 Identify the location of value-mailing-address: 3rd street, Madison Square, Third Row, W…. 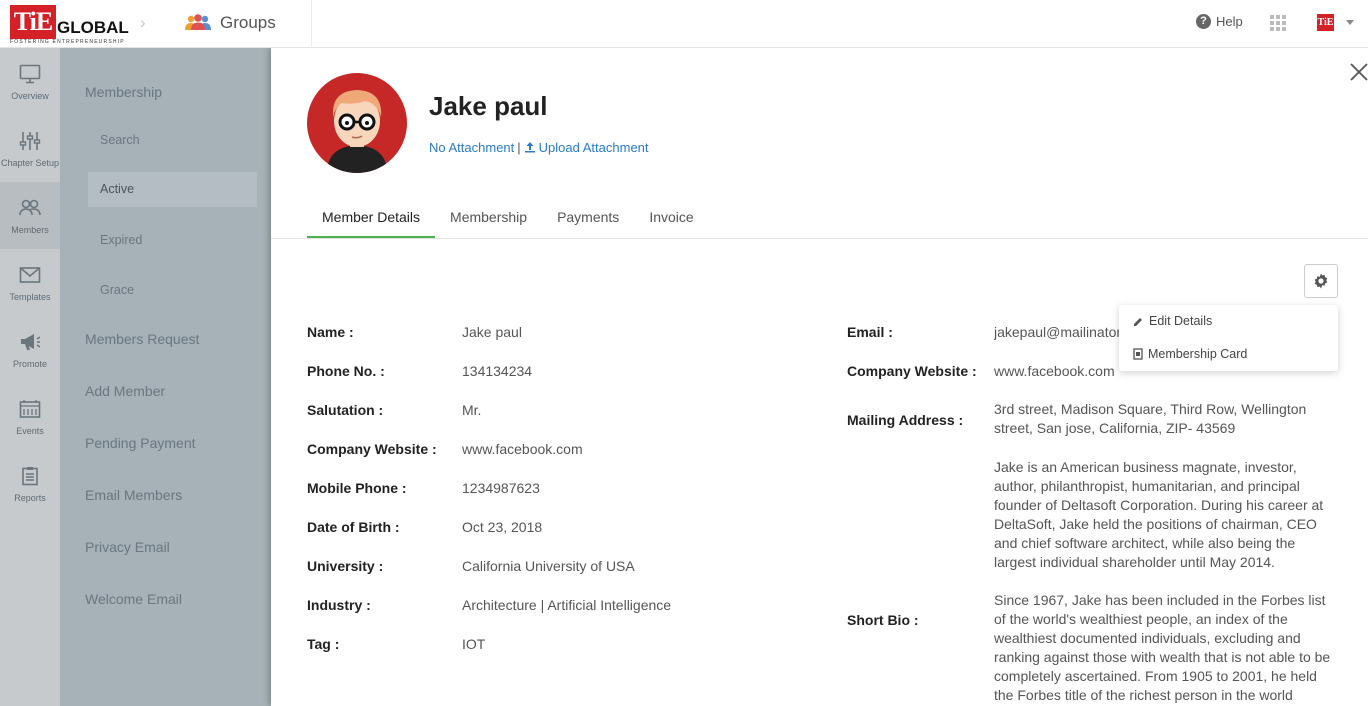
(1150, 418).